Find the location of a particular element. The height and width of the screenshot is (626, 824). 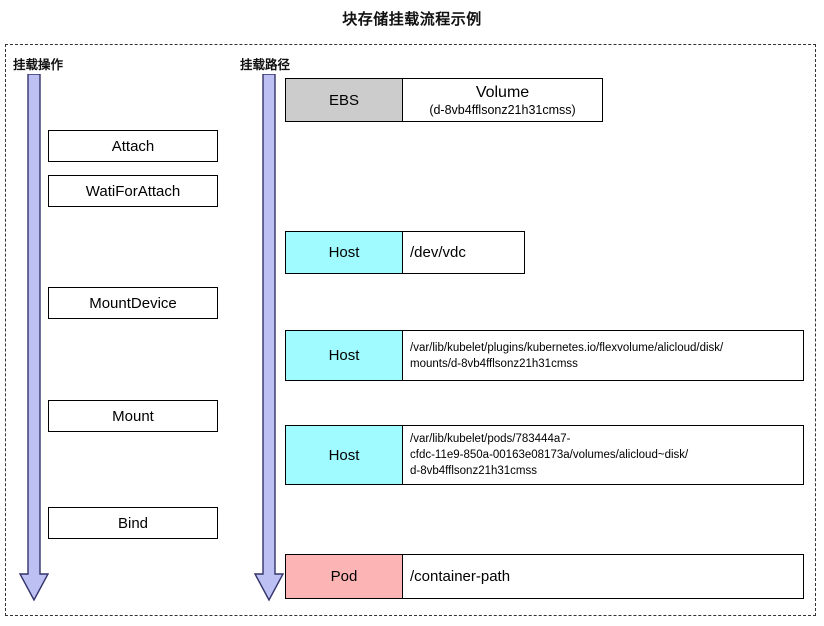

operation-step-mount: Mount is located at coordinates (133, 416).